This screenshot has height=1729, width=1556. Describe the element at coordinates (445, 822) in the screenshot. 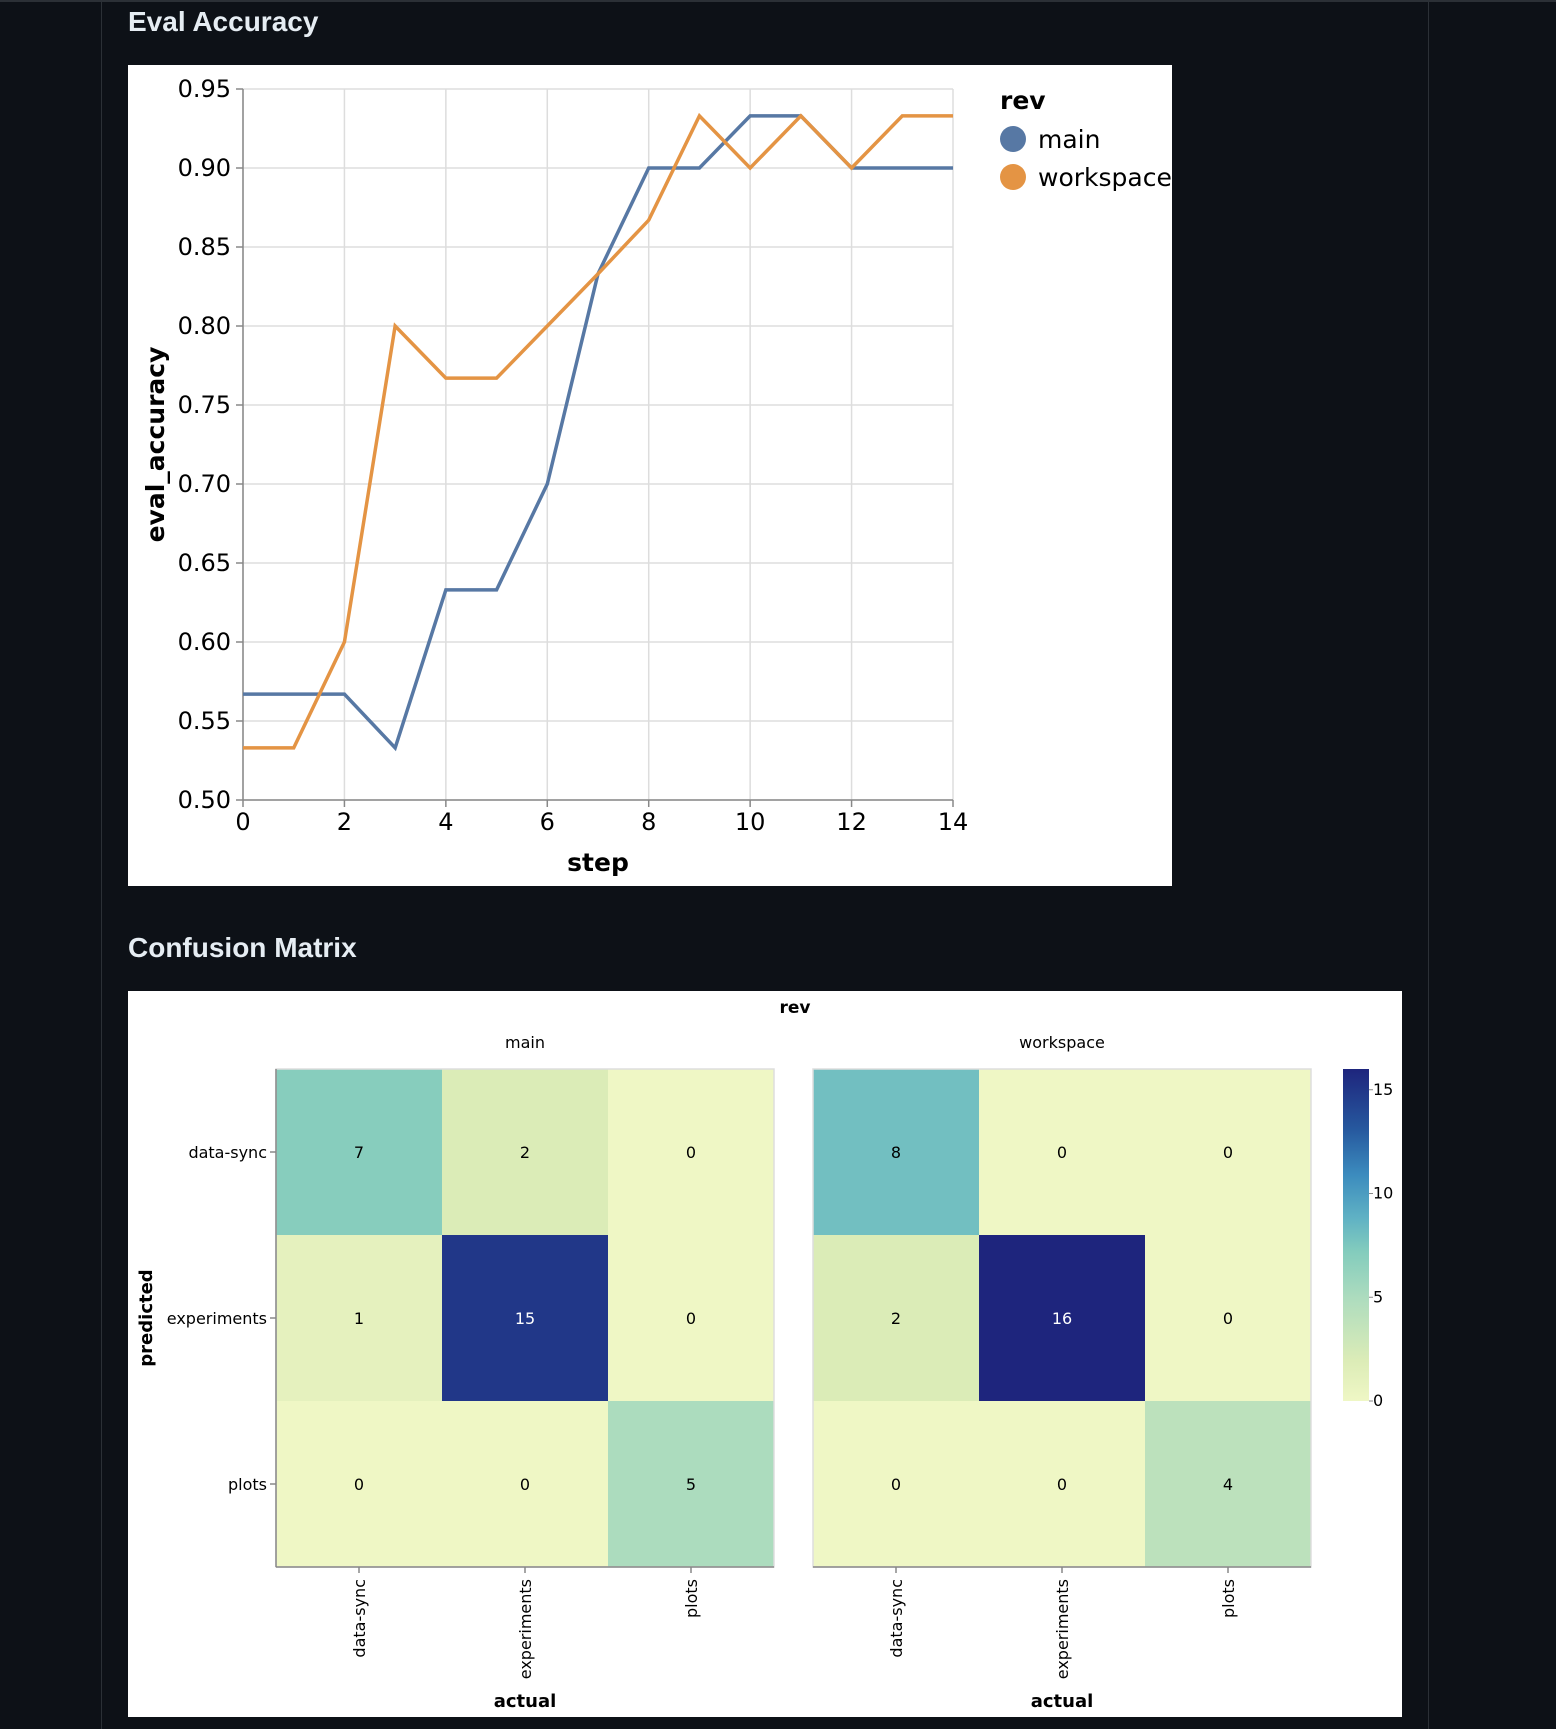

I see `x-tick-label: 4` at that location.